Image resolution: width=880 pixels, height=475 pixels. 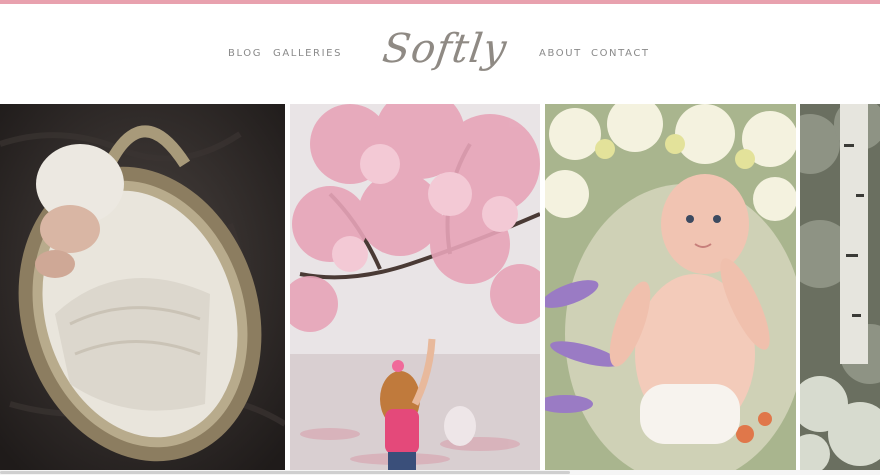 I want to click on gallery-photo-birch-trees, so click(x=840, y=287).